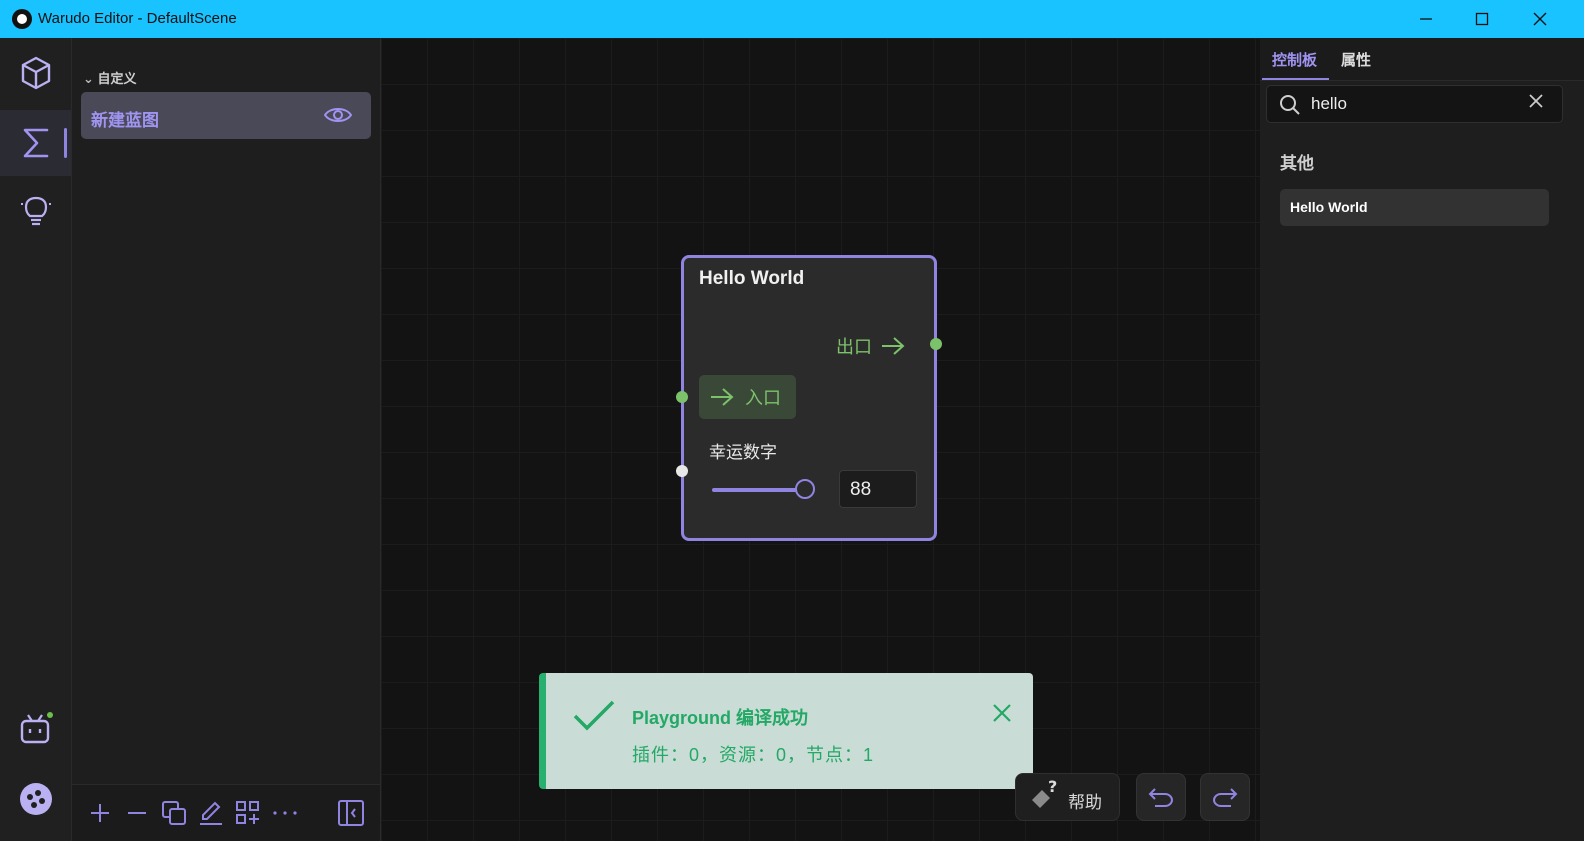 This screenshot has width=1584, height=841. Describe the element at coordinates (1414, 207) in the screenshot. I see `search-result-item: Hello World` at that location.